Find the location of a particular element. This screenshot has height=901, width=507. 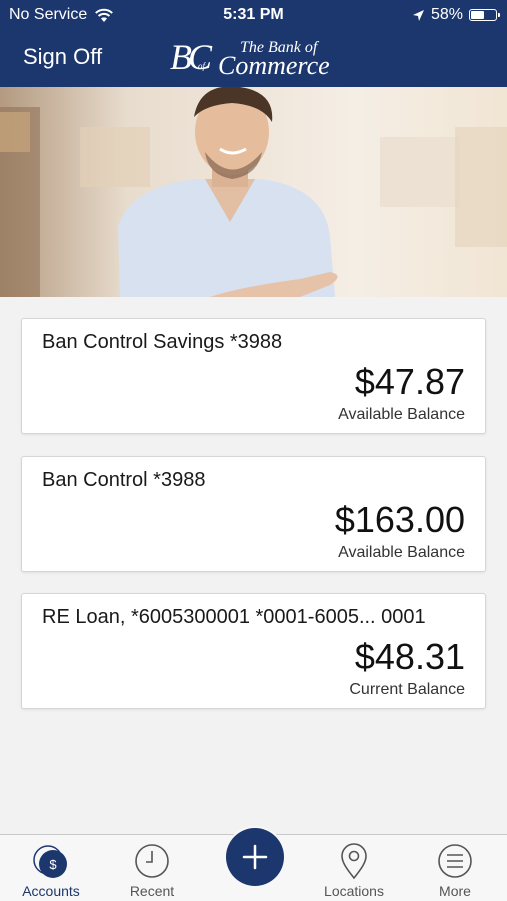

account-name: Ban Control *3988 is located at coordinates (124, 480).